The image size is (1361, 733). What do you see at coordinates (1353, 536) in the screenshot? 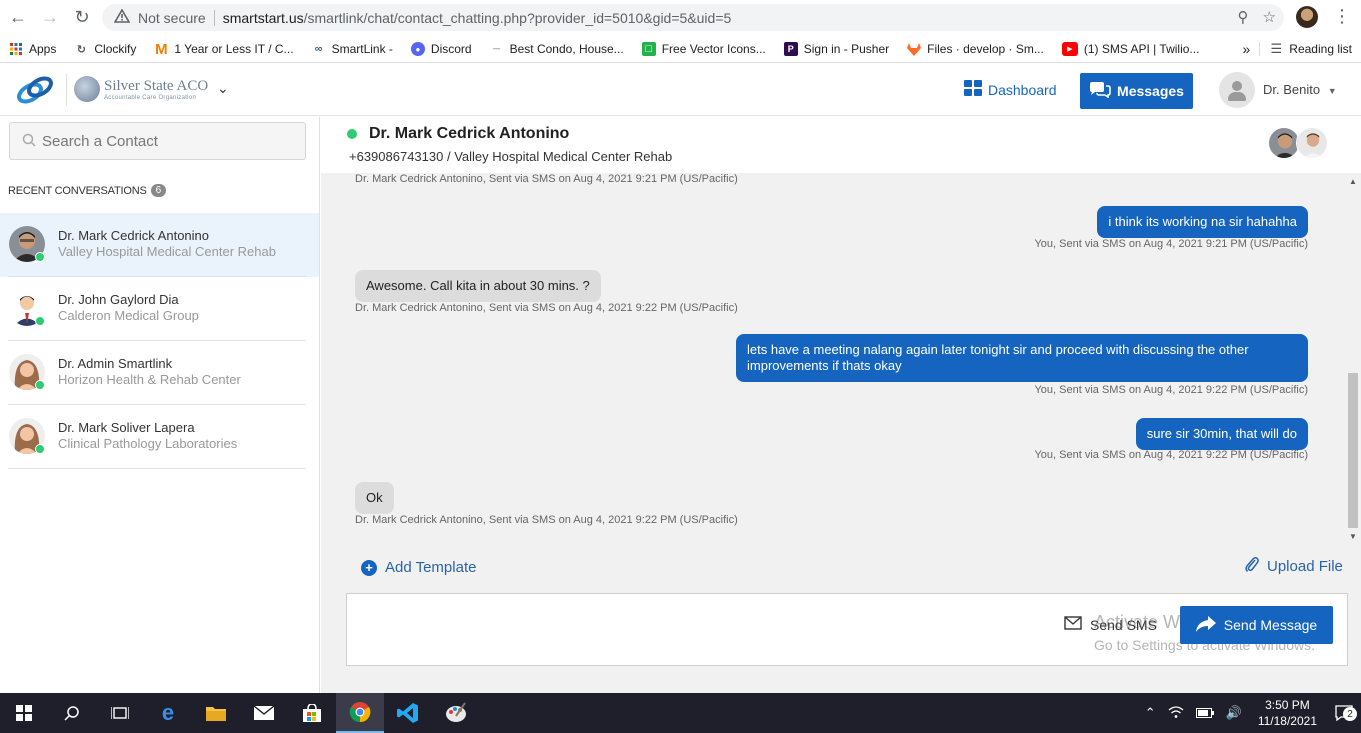
I see `scroll-down-arrow-icon: ▼` at bounding box center [1353, 536].